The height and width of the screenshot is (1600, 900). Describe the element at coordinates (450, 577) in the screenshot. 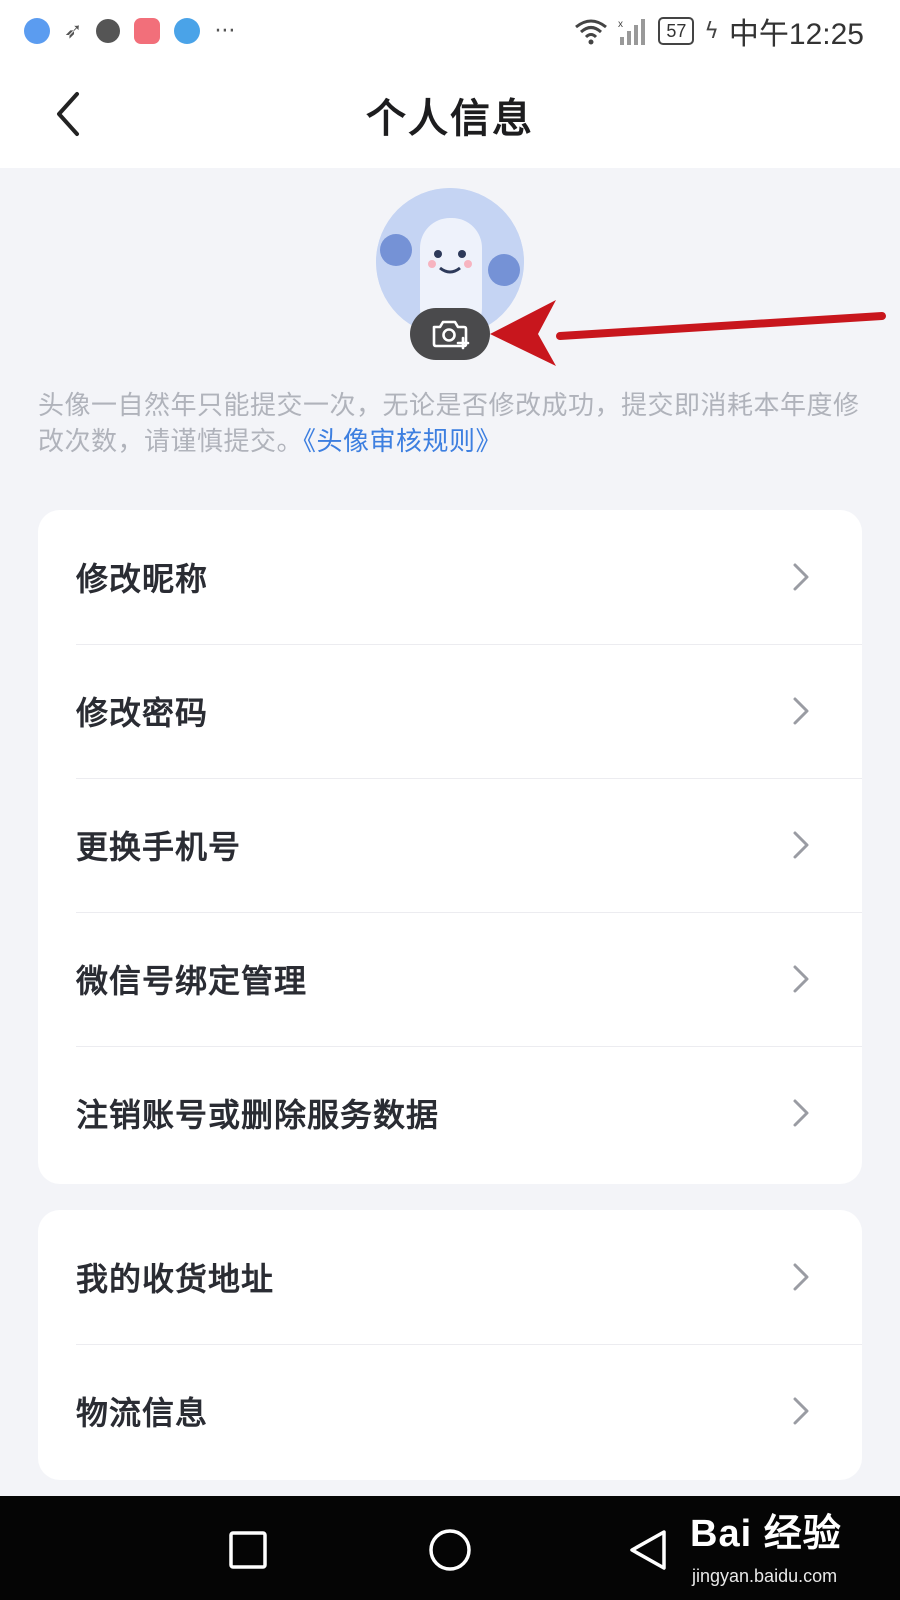

I see `menu-item-nickname: 修改昵称` at that location.